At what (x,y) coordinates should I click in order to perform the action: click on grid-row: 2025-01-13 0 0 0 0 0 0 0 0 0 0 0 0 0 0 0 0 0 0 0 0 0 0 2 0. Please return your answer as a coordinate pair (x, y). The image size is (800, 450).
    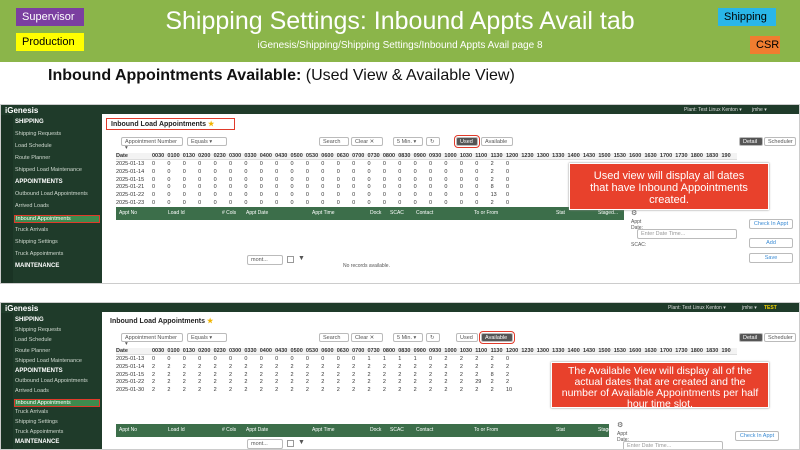
    Looking at the image, I should click on (318, 164).